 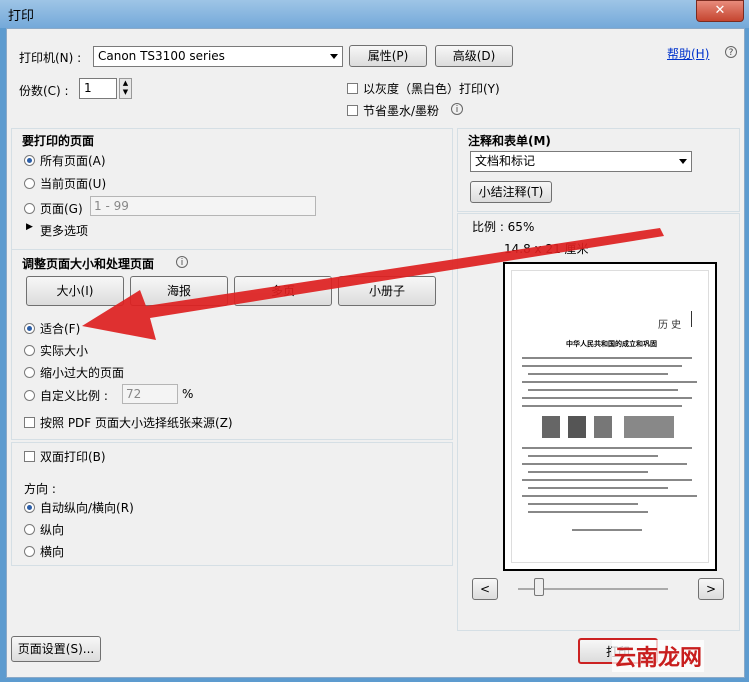 I want to click on watermark-logo: 云南龙网, so click(x=658, y=656).